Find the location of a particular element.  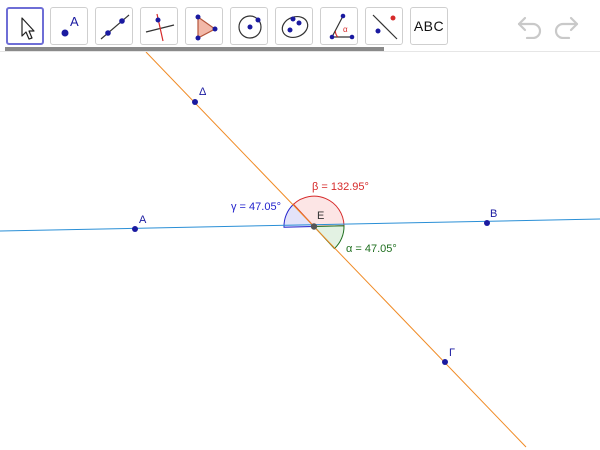

conic-tool-button is located at coordinates (294, 26).